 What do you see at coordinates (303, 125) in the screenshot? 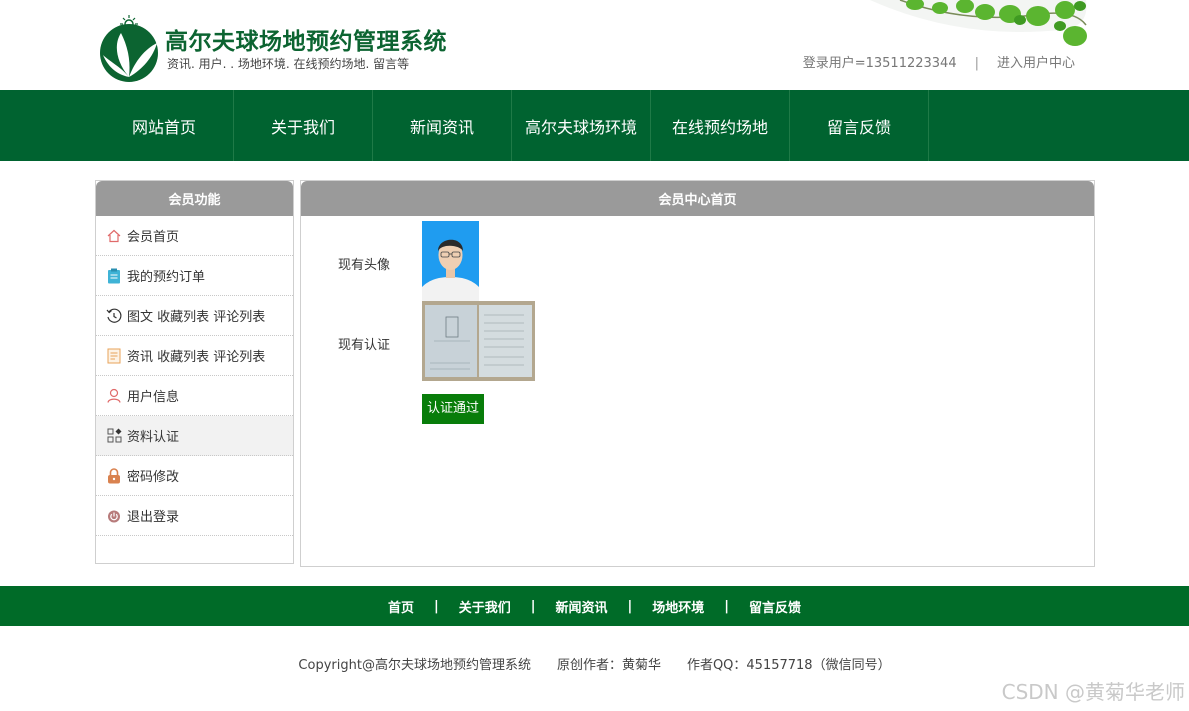
I see `nav-item-about: 关于我们` at bounding box center [303, 125].